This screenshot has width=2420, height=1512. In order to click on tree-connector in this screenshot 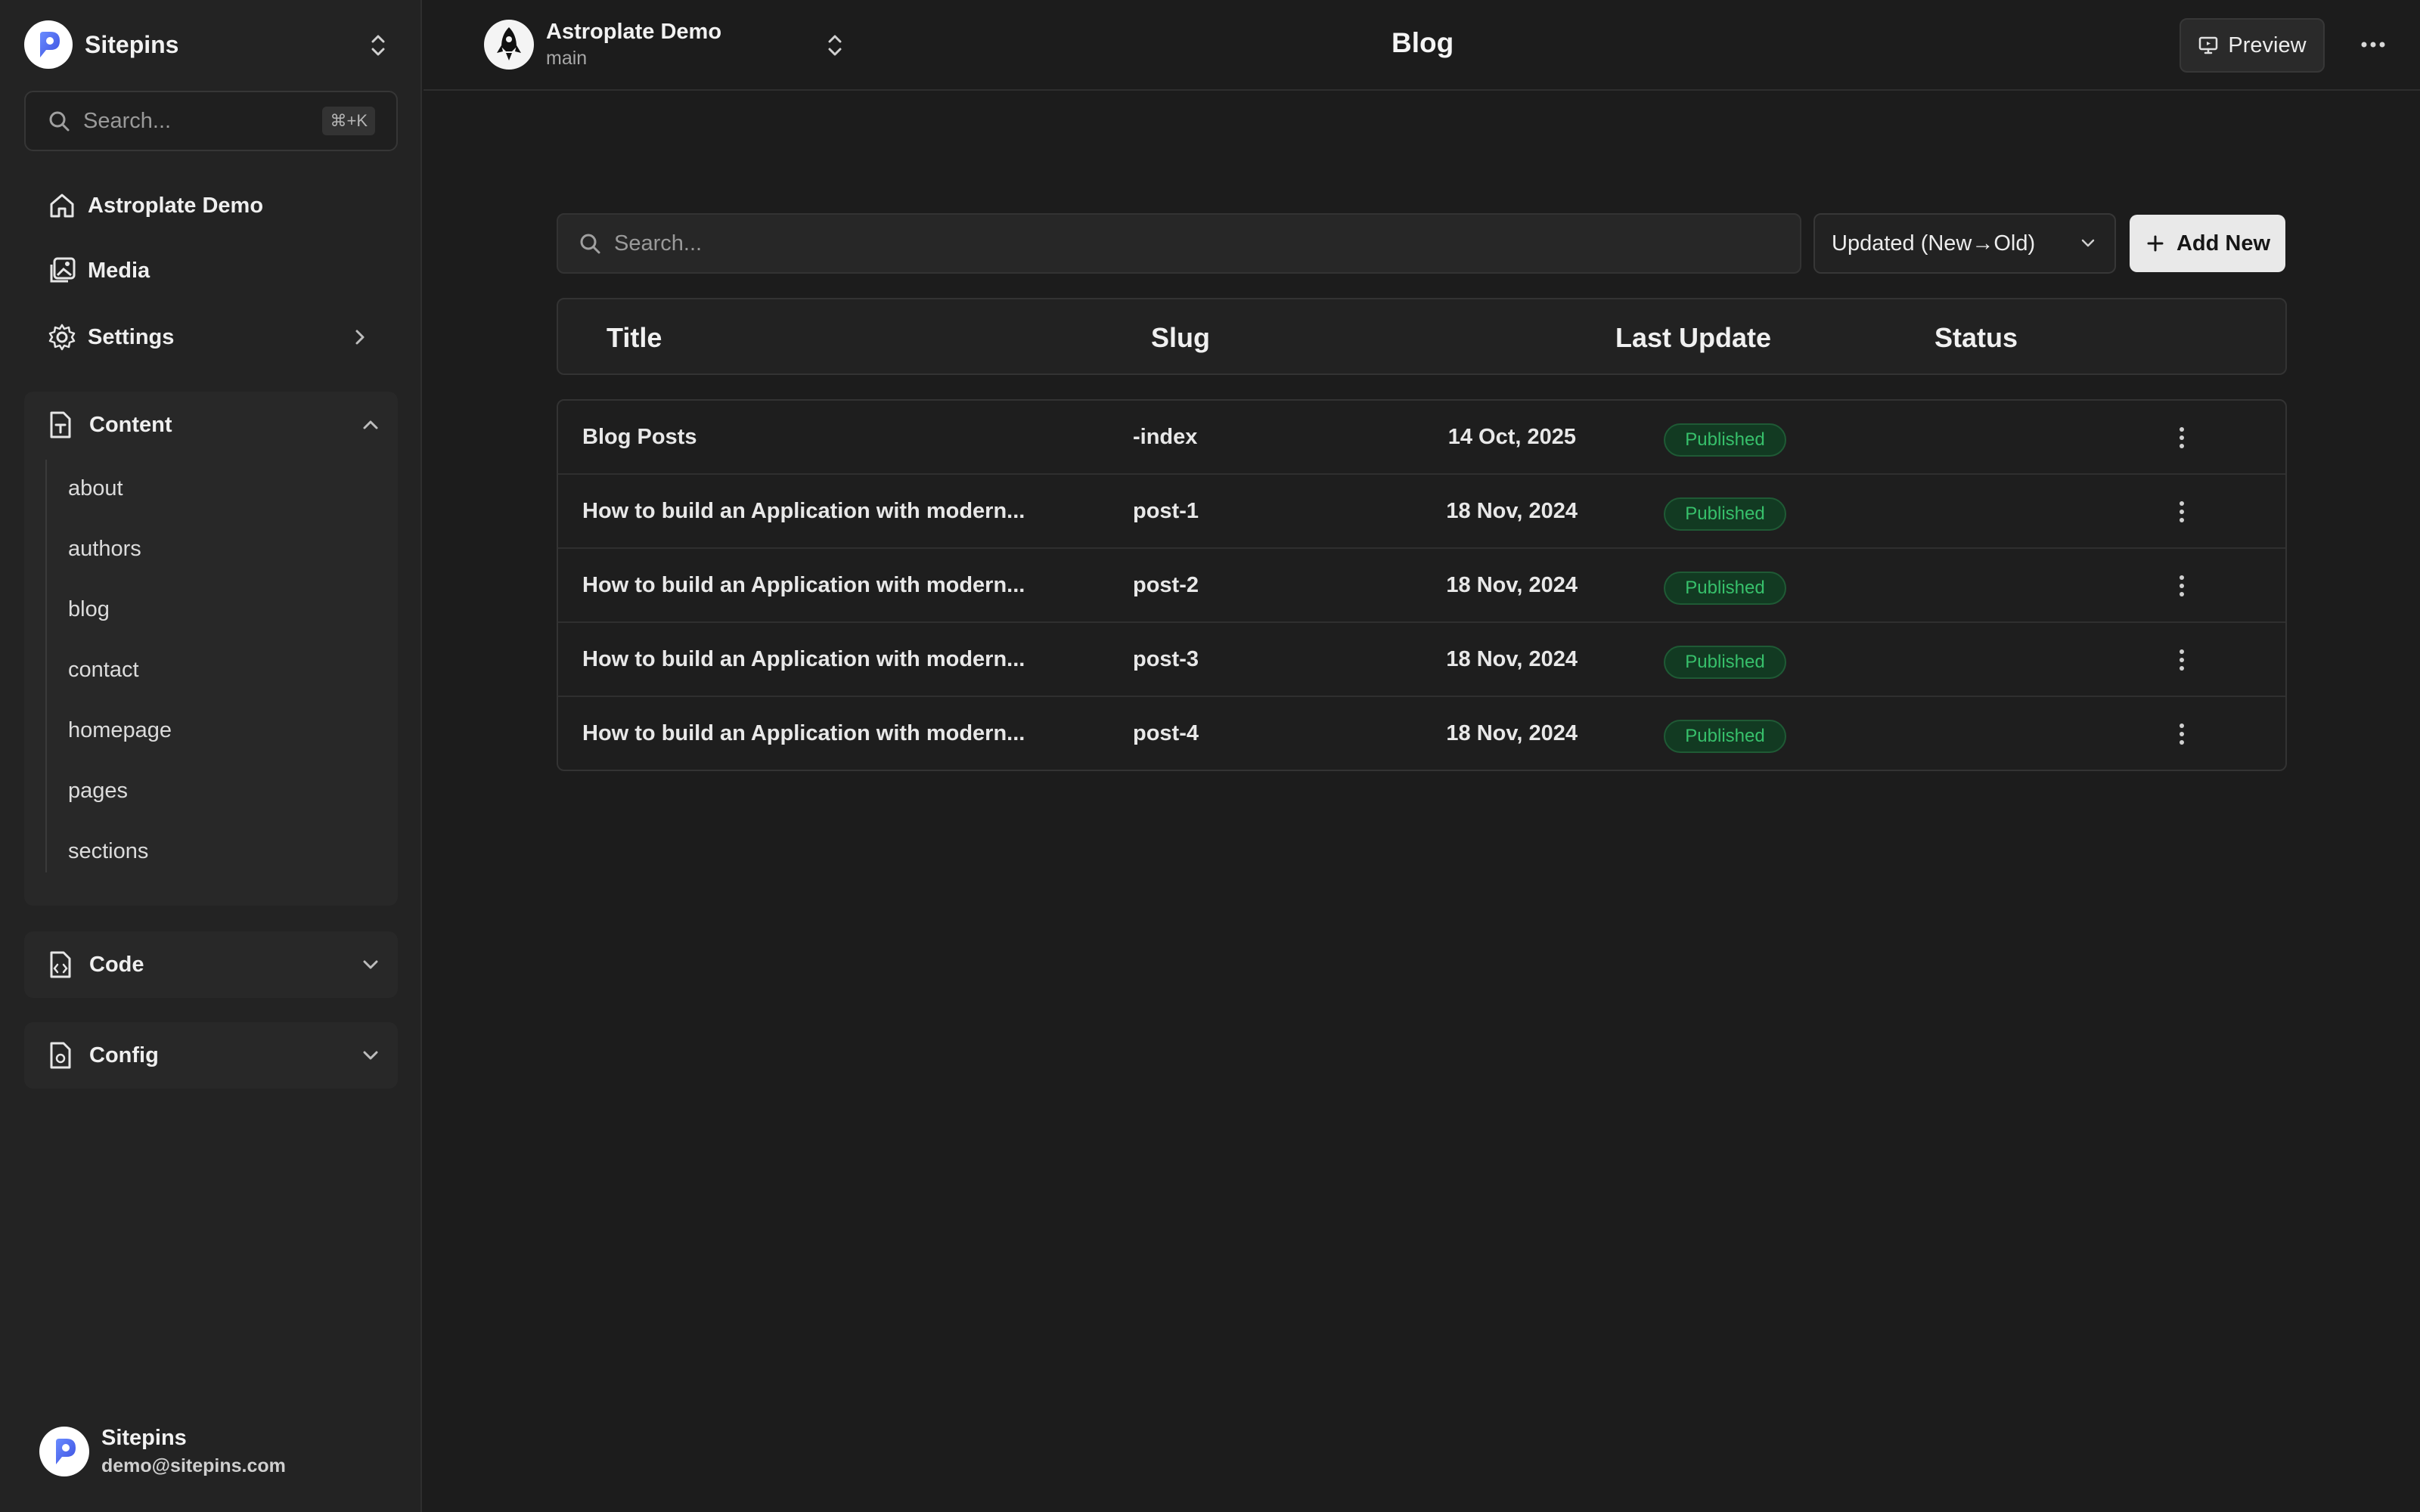, I will do `click(46, 666)`.